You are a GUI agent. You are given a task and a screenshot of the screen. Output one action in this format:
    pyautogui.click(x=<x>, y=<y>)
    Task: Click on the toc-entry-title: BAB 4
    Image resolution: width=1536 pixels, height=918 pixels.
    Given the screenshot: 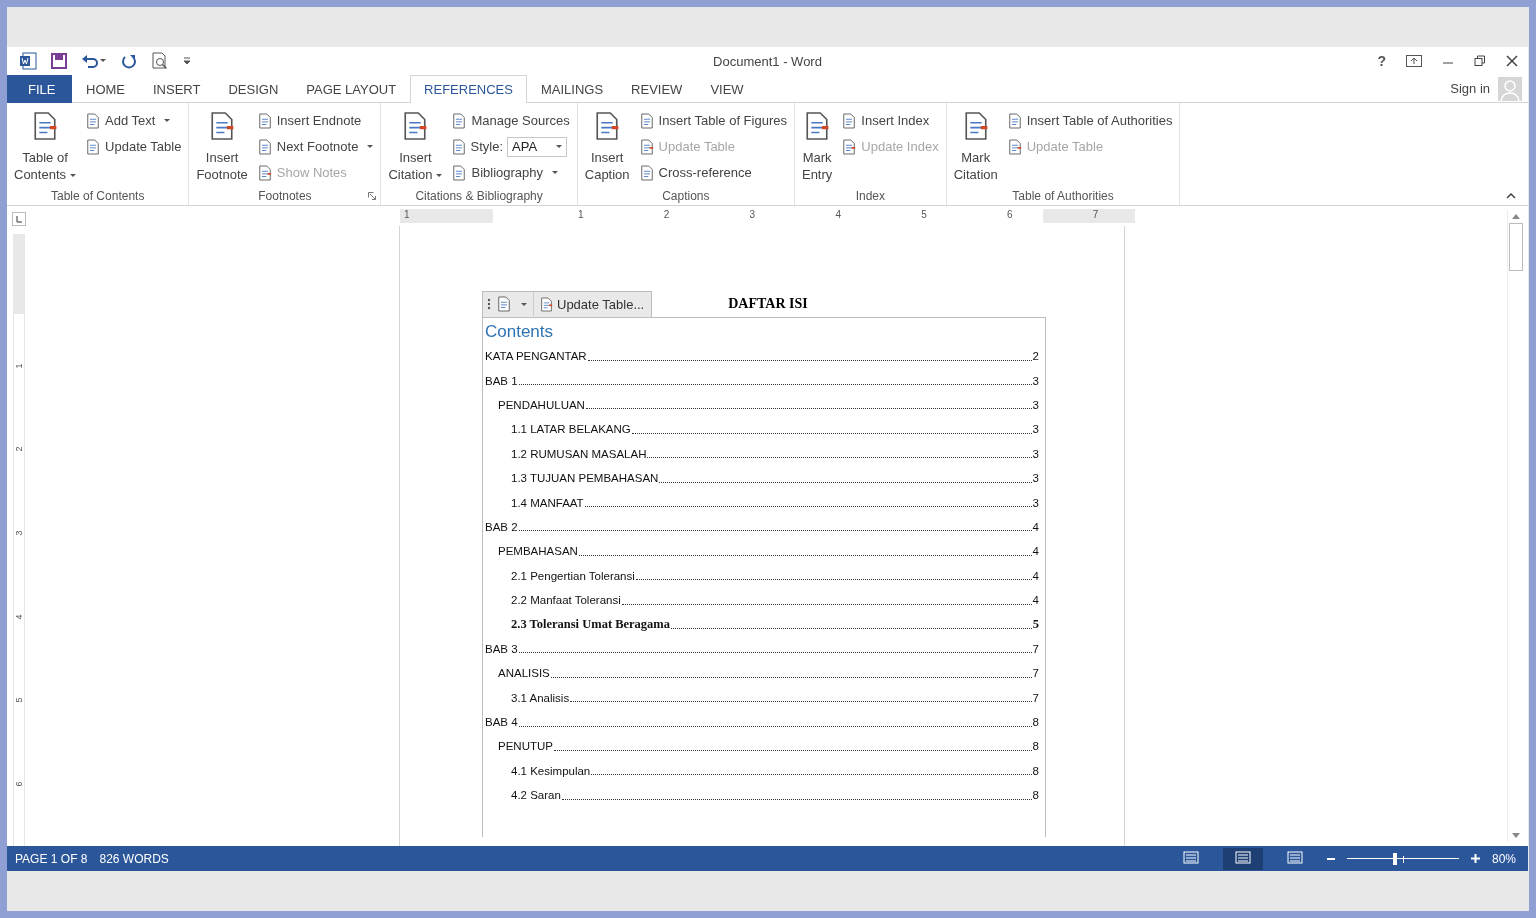 What is the action you would take?
    pyautogui.click(x=501, y=722)
    